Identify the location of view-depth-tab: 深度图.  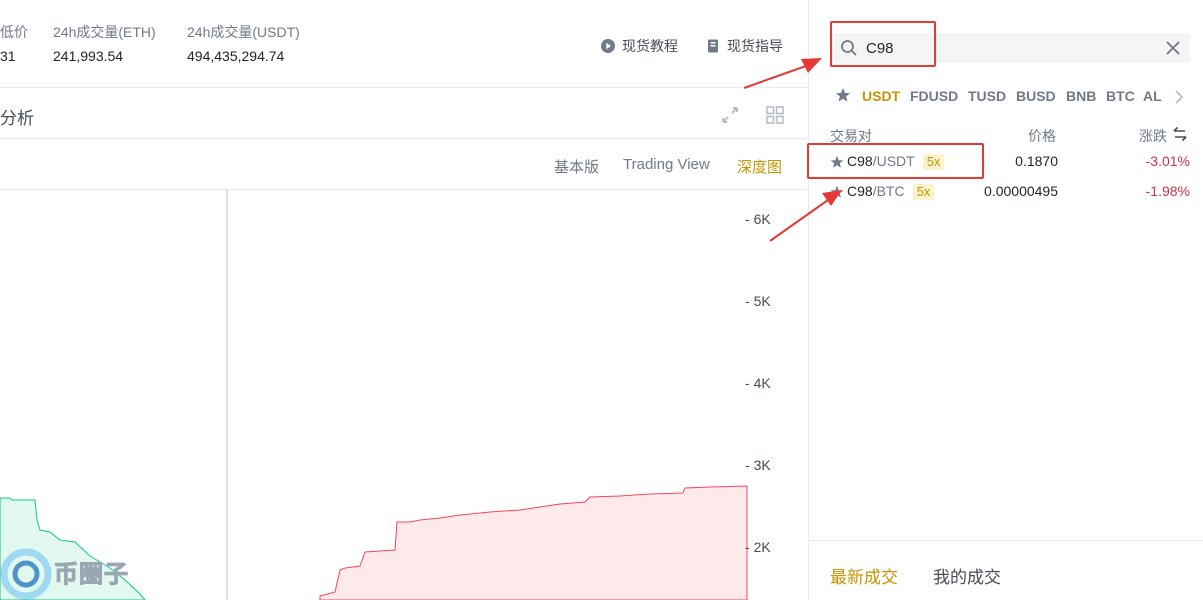
(759, 166).